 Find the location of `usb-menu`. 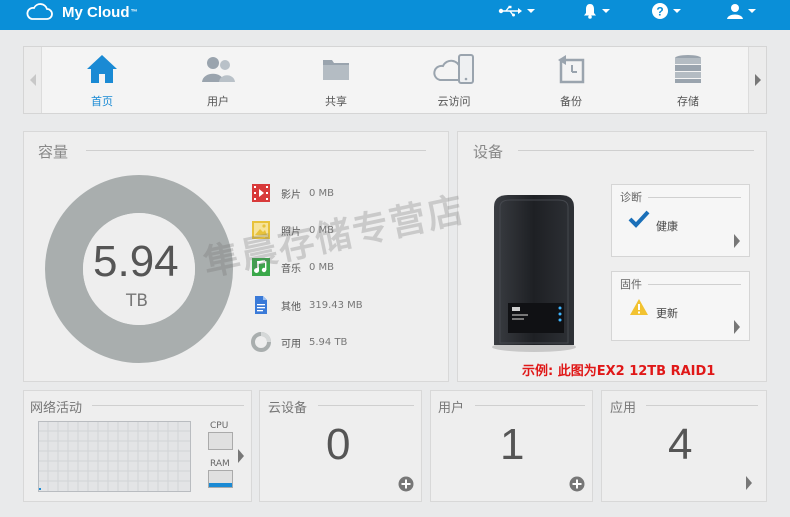

usb-menu is located at coordinates (516, 11).